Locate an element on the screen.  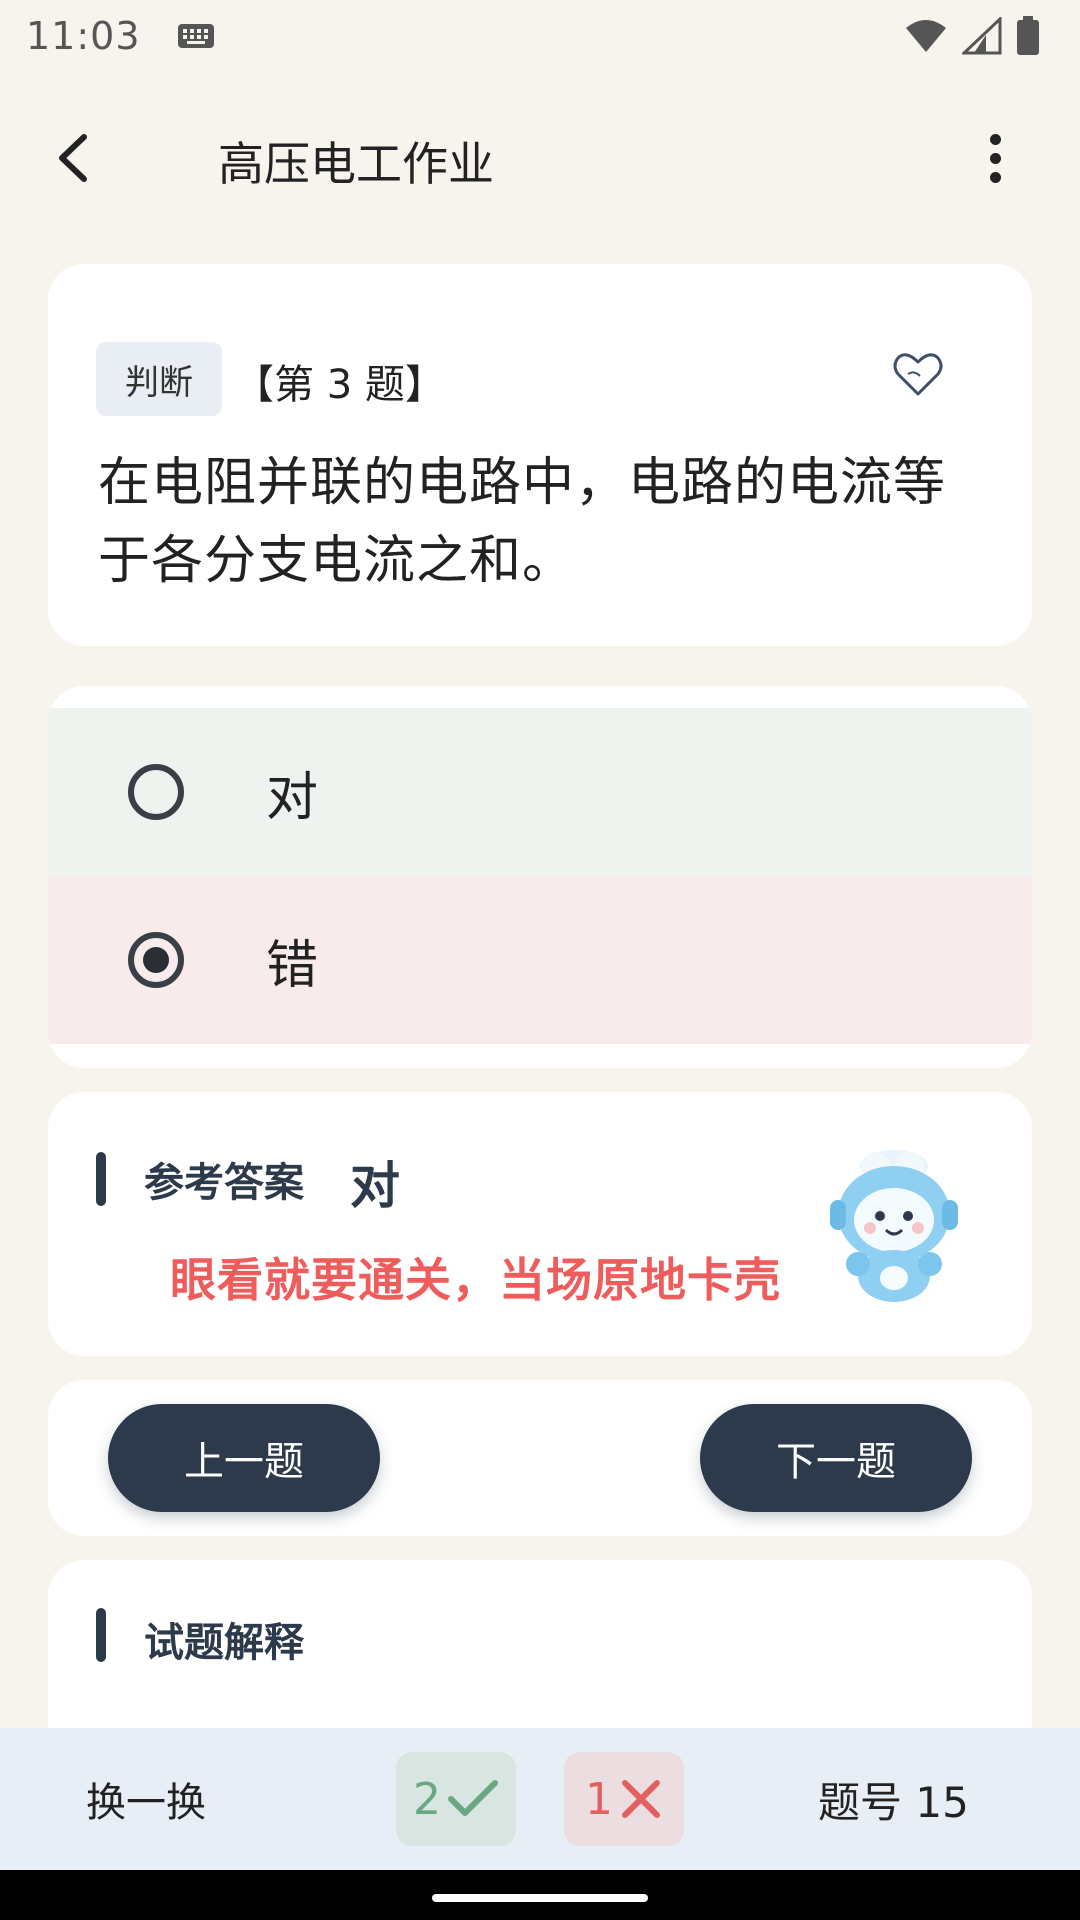
bottom-toolbar: 换一换 2 1 题号 15 is located at coordinates (540, 1799).